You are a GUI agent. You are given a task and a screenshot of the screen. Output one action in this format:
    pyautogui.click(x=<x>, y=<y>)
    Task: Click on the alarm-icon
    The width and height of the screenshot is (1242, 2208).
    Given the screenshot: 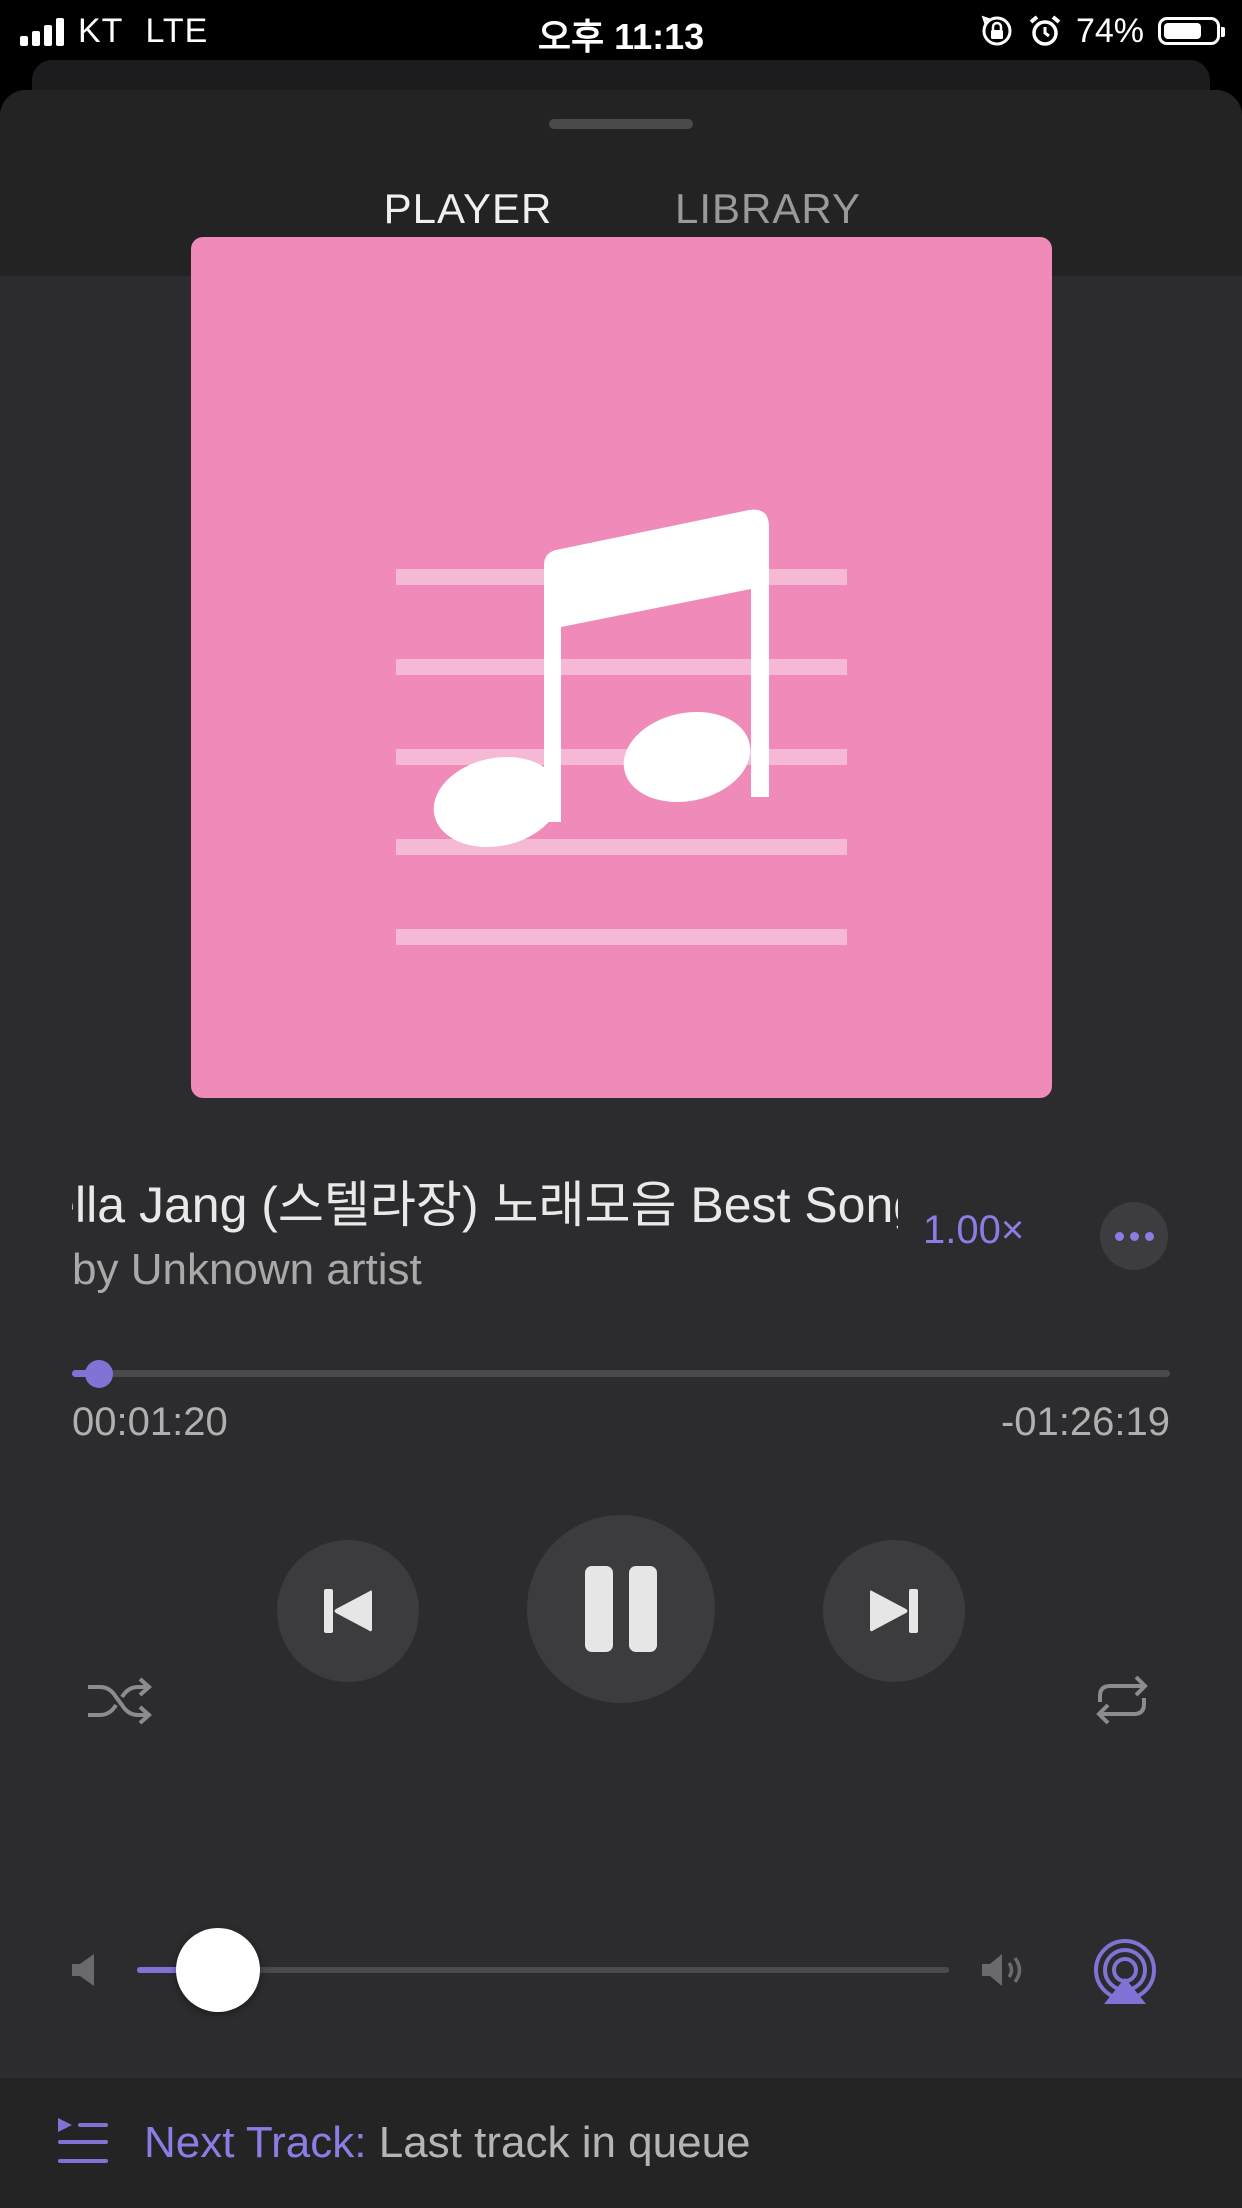 What is the action you would take?
    pyautogui.click(x=1045, y=30)
    